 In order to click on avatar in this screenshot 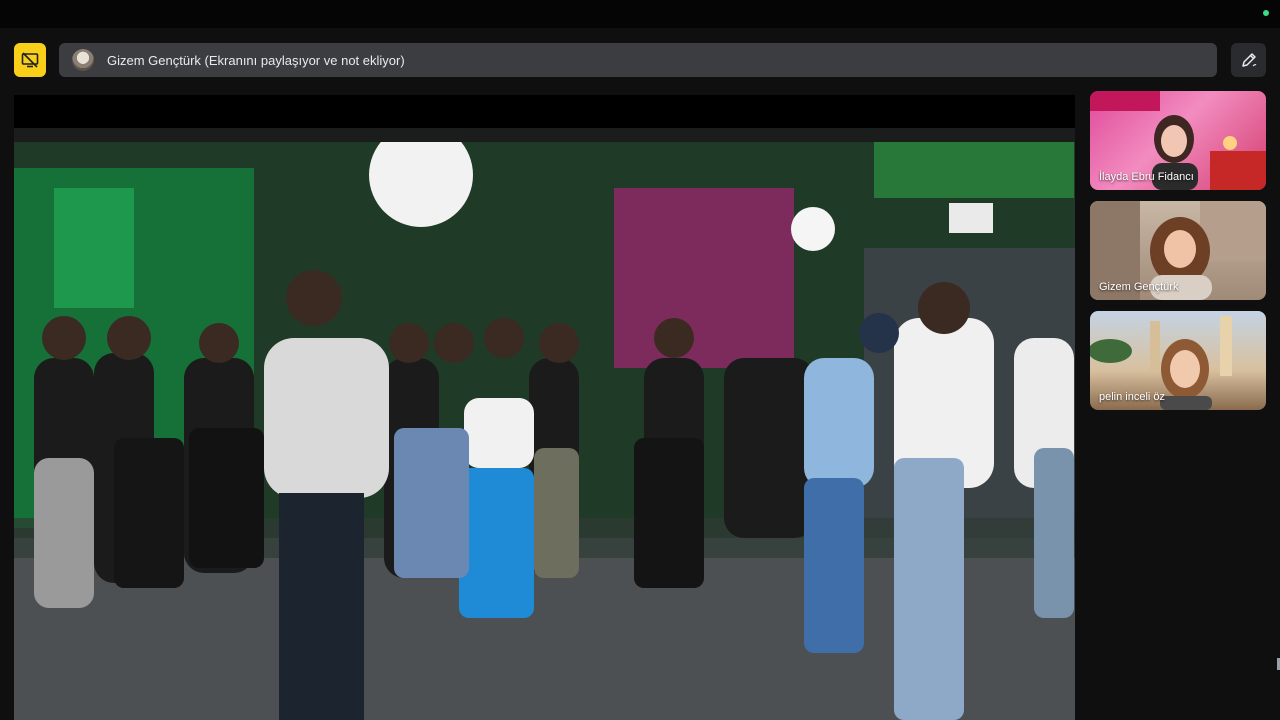, I will do `click(83, 60)`.